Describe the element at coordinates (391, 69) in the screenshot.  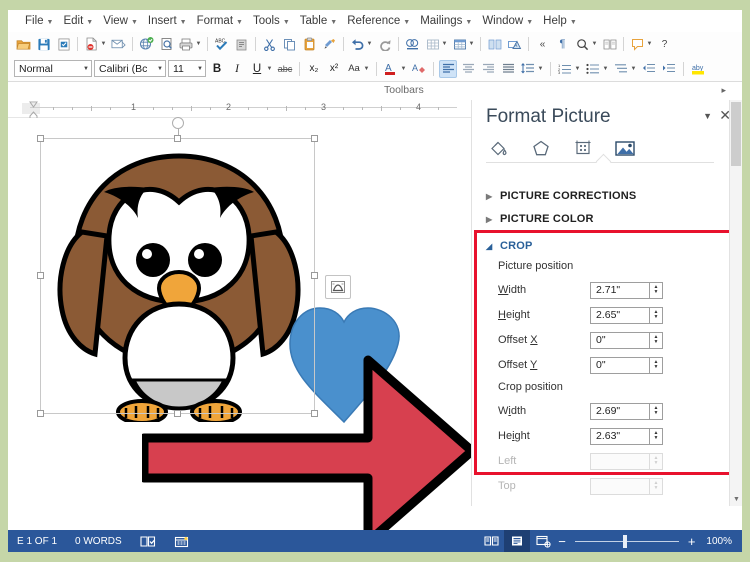
I see `font-color-icon: A` at that location.